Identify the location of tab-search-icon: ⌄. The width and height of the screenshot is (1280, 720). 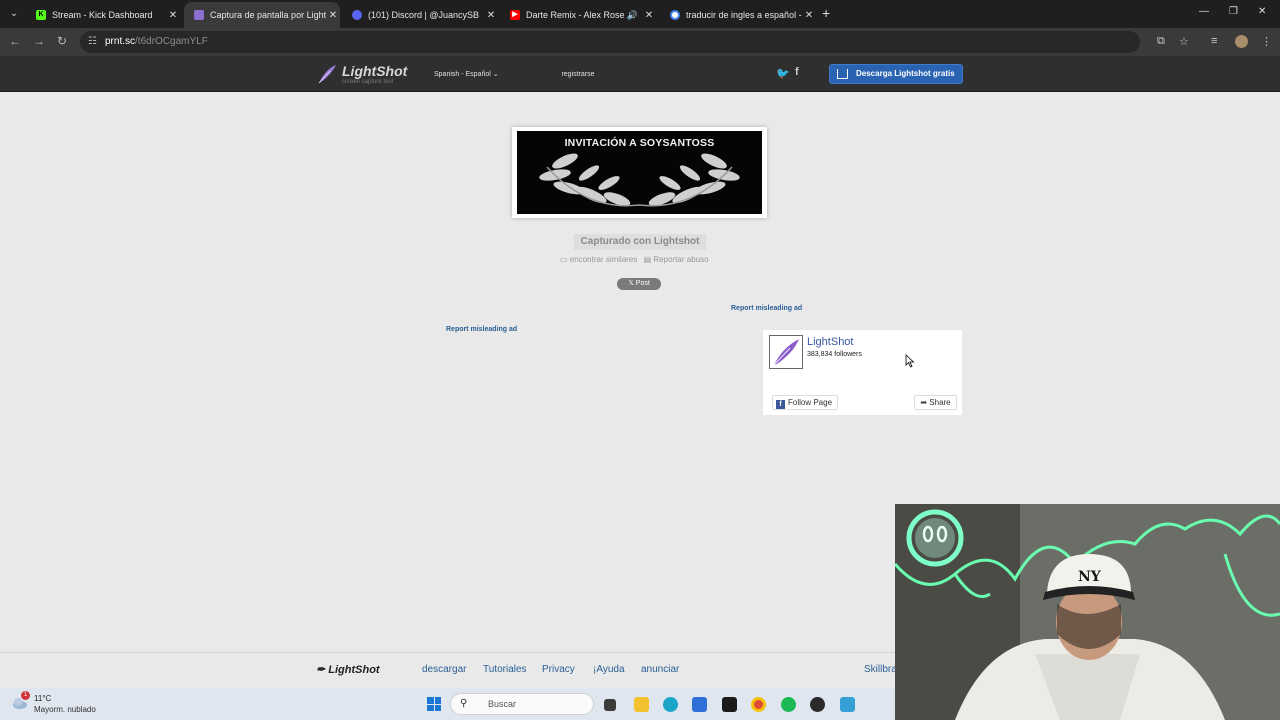
(14, 14).